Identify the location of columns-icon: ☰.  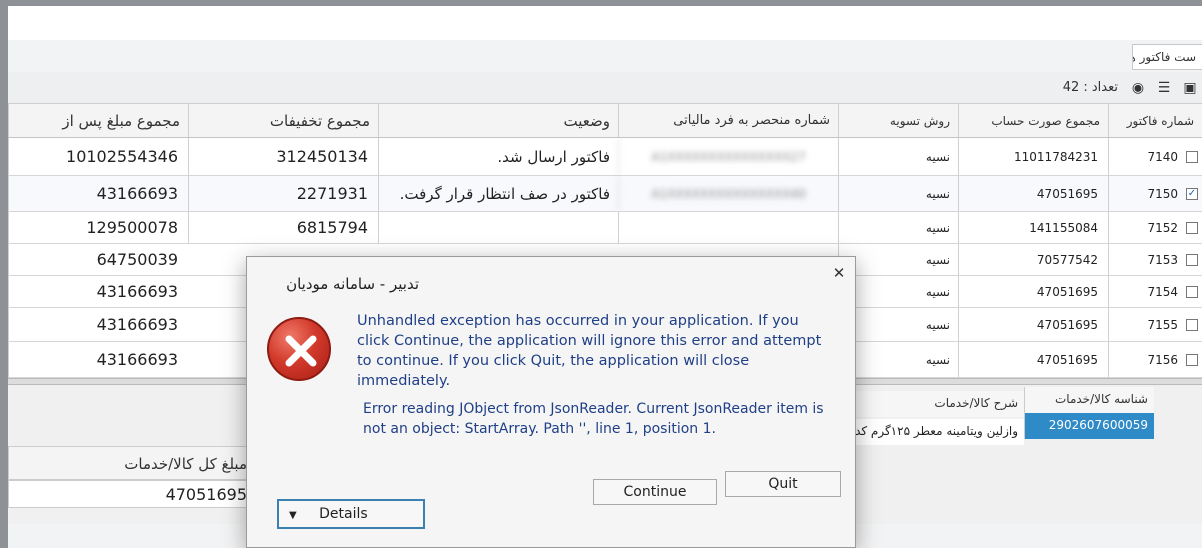
(1164, 88).